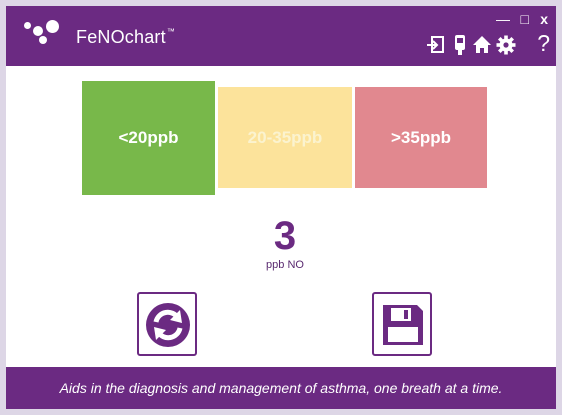  I want to click on range-label-medium: 20-35ppb, so click(285, 137).